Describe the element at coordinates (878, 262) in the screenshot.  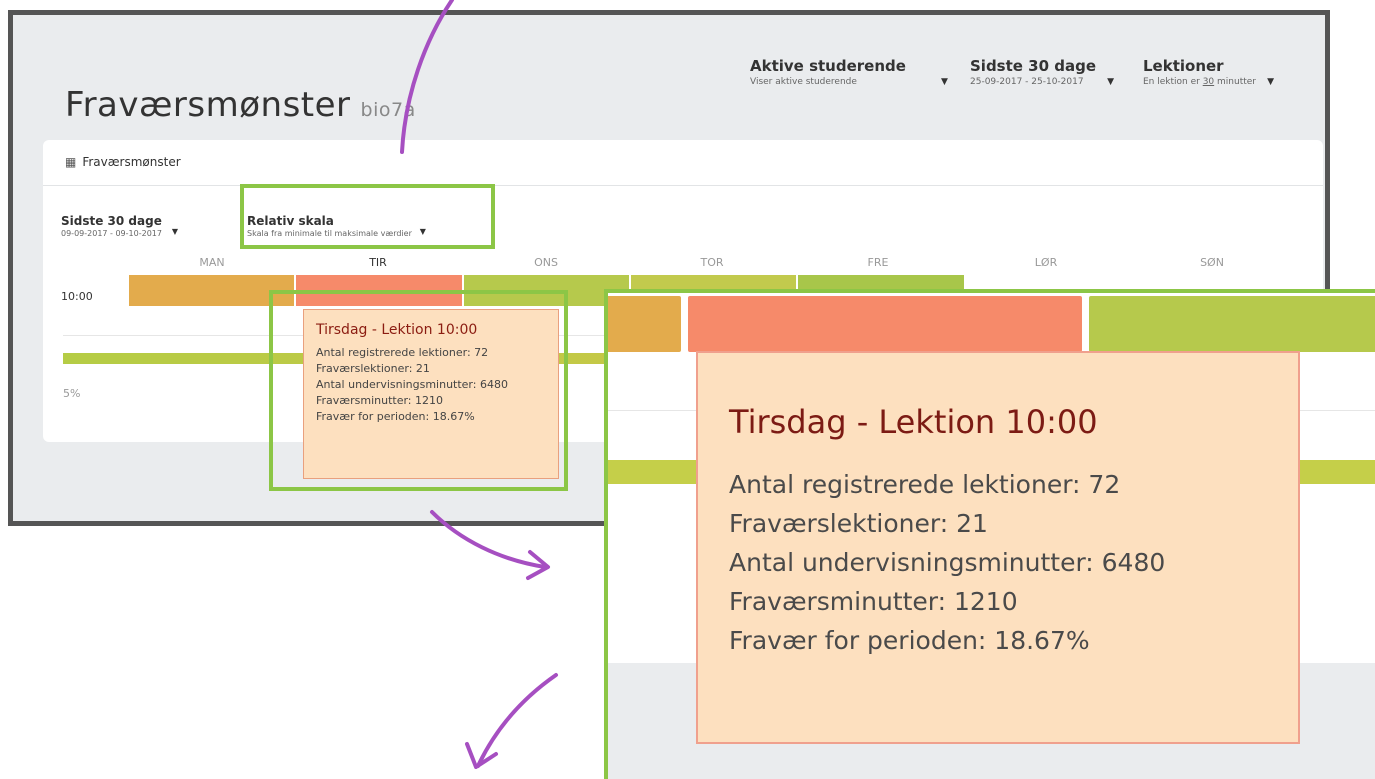
I see `day-header-fre: FRE` at that location.